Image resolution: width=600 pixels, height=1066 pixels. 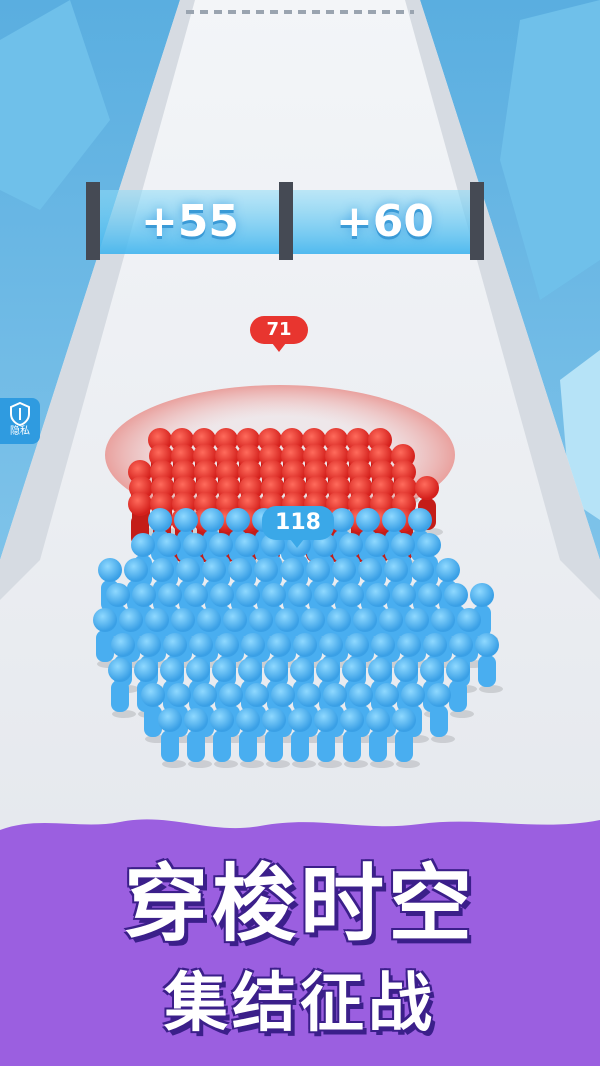 I want to click on shield-icon, so click(x=20, y=414).